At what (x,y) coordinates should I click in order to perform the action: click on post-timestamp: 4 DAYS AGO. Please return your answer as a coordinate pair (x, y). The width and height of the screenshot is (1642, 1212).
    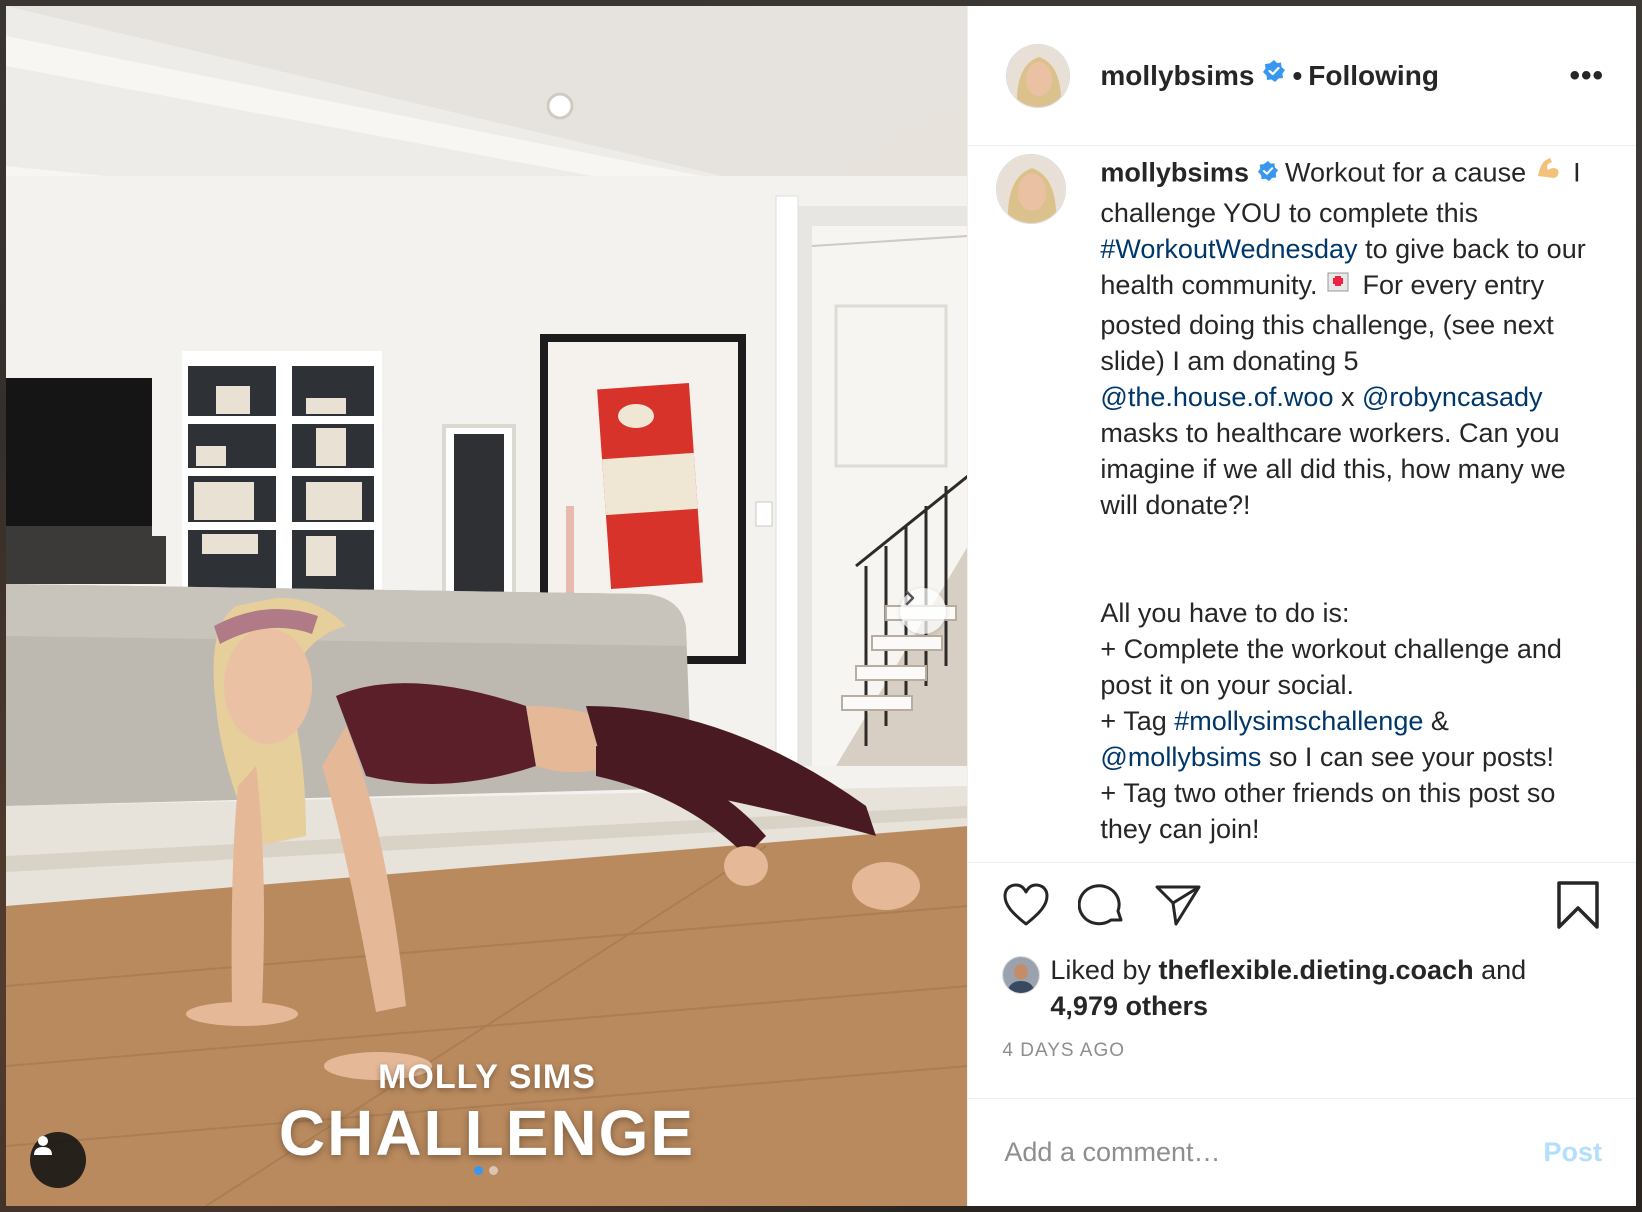
    Looking at the image, I should click on (1302, 1051).